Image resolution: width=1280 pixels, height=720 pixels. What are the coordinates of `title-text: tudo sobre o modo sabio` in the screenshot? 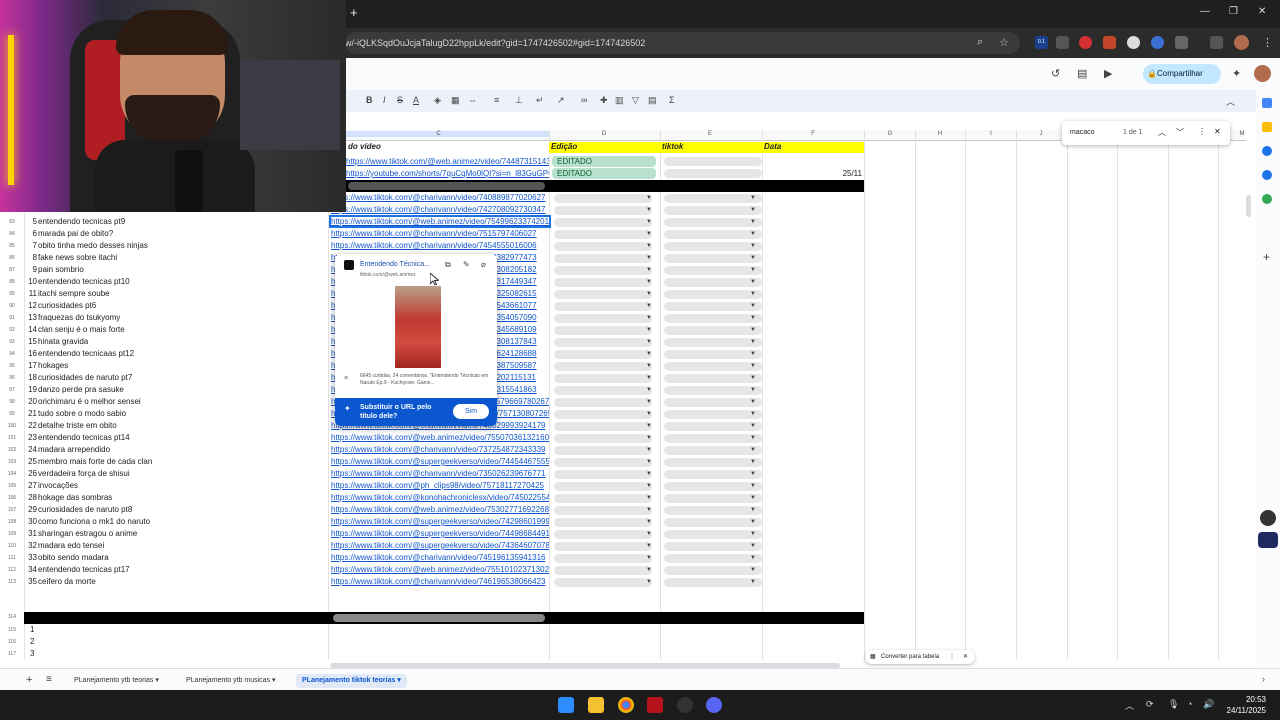 It's located at (181, 413).